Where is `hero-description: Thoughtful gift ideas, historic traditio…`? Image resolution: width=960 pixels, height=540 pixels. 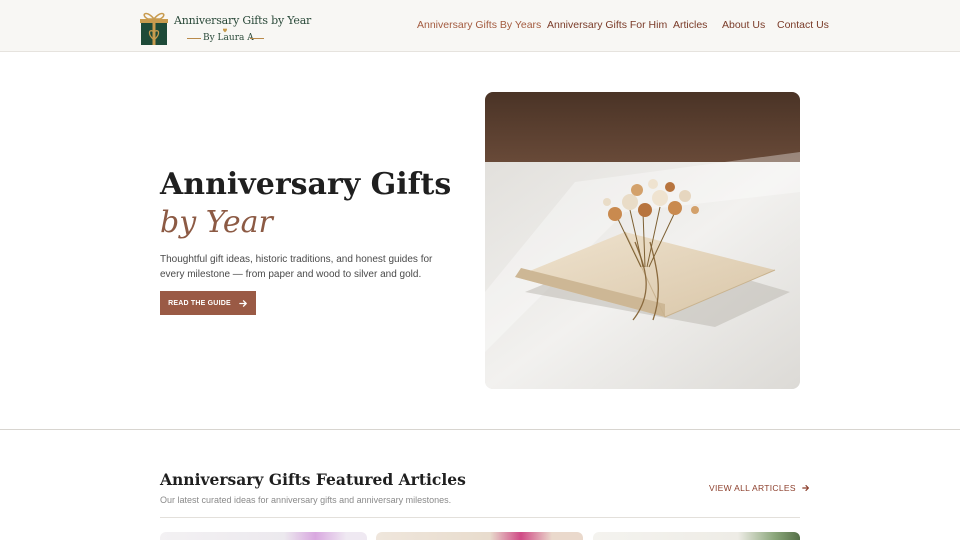
hero-description: Thoughtful gift ideas, historic traditio… is located at coordinates (296, 267).